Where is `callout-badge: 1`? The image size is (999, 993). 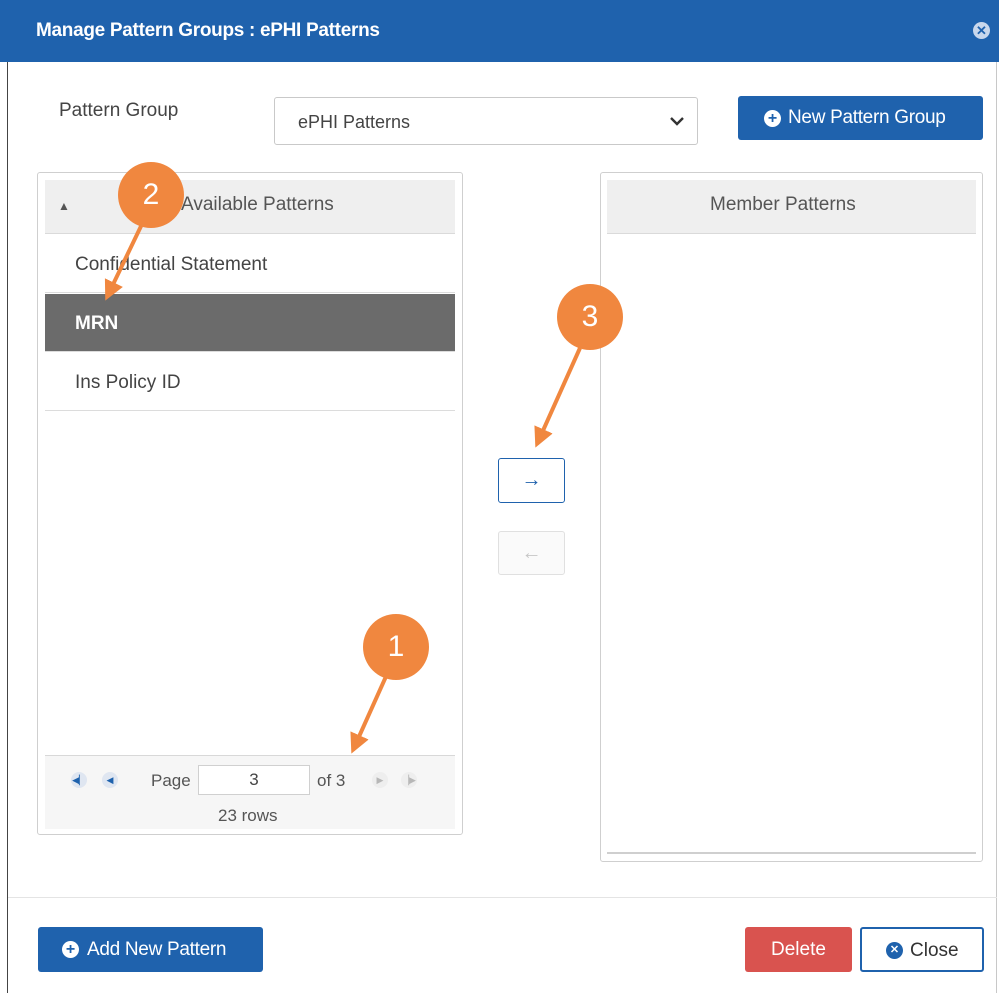 callout-badge: 1 is located at coordinates (396, 647).